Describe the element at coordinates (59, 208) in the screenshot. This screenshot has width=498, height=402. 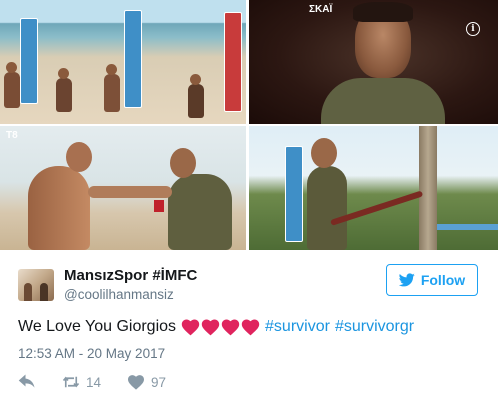
I see `player-left-torso` at that location.